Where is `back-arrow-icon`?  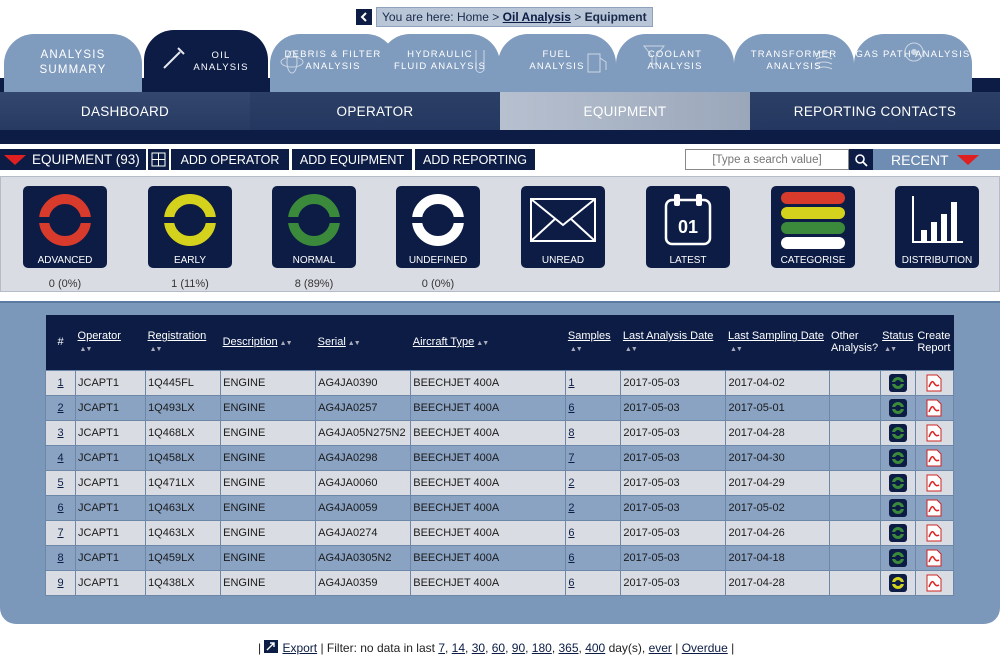
back-arrow-icon is located at coordinates (364, 17).